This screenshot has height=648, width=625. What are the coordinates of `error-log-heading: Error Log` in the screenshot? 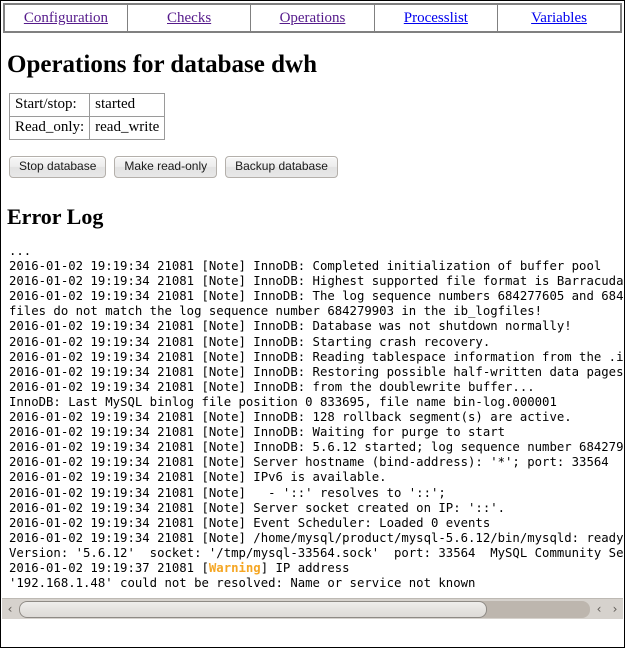 It's located at (55, 216).